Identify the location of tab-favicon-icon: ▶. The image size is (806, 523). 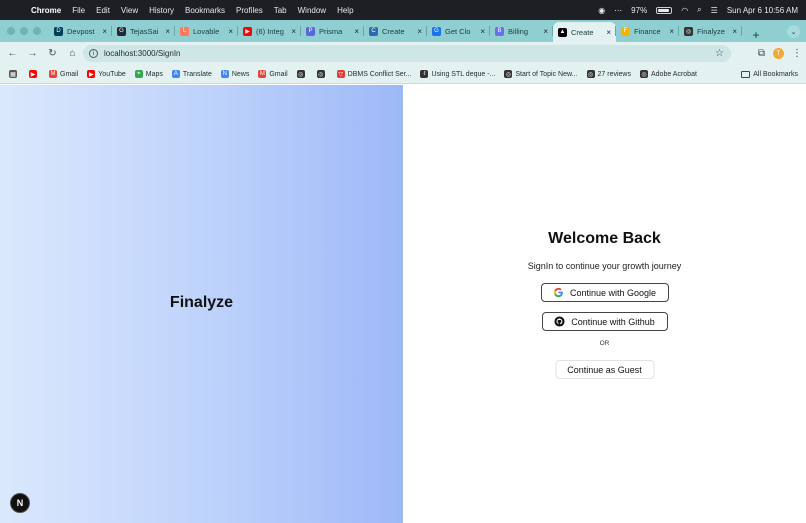
(247, 31).